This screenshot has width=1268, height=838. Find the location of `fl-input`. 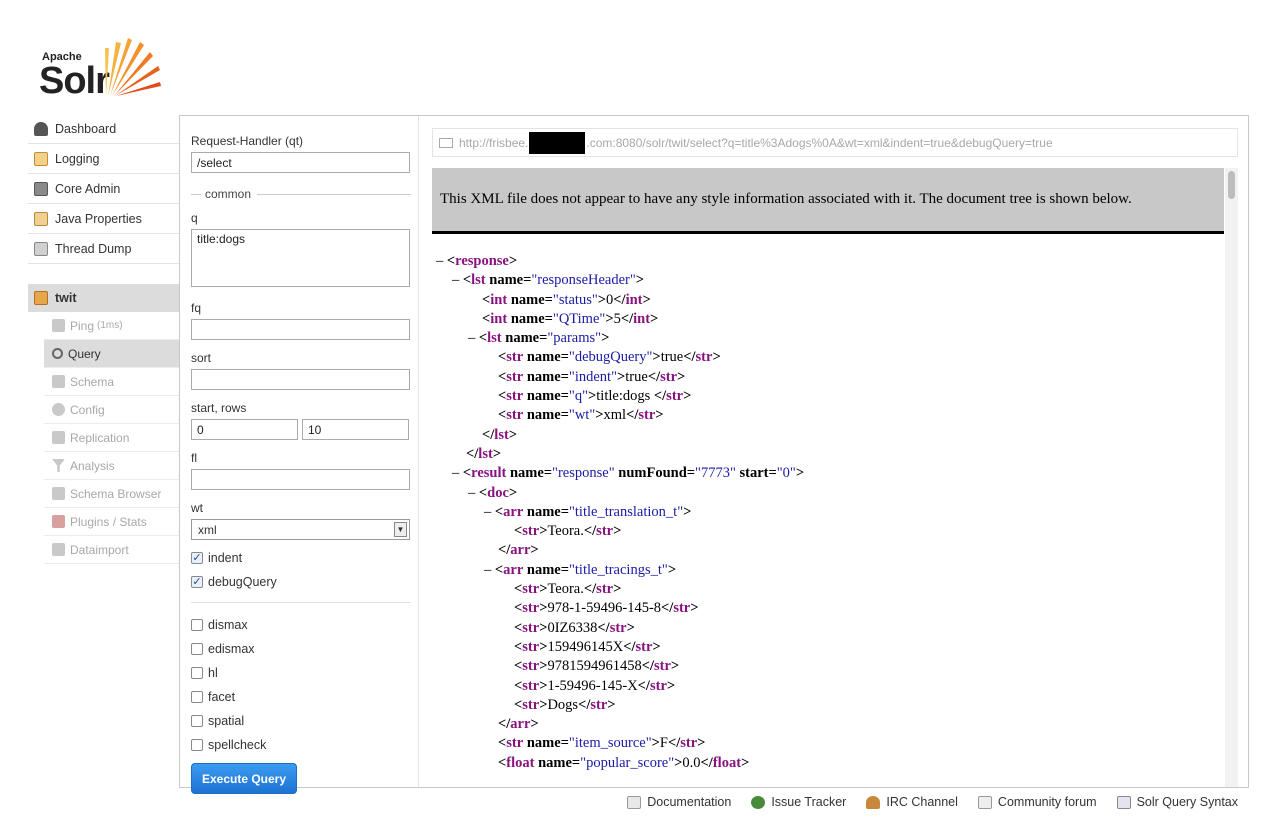

fl-input is located at coordinates (300, 479).